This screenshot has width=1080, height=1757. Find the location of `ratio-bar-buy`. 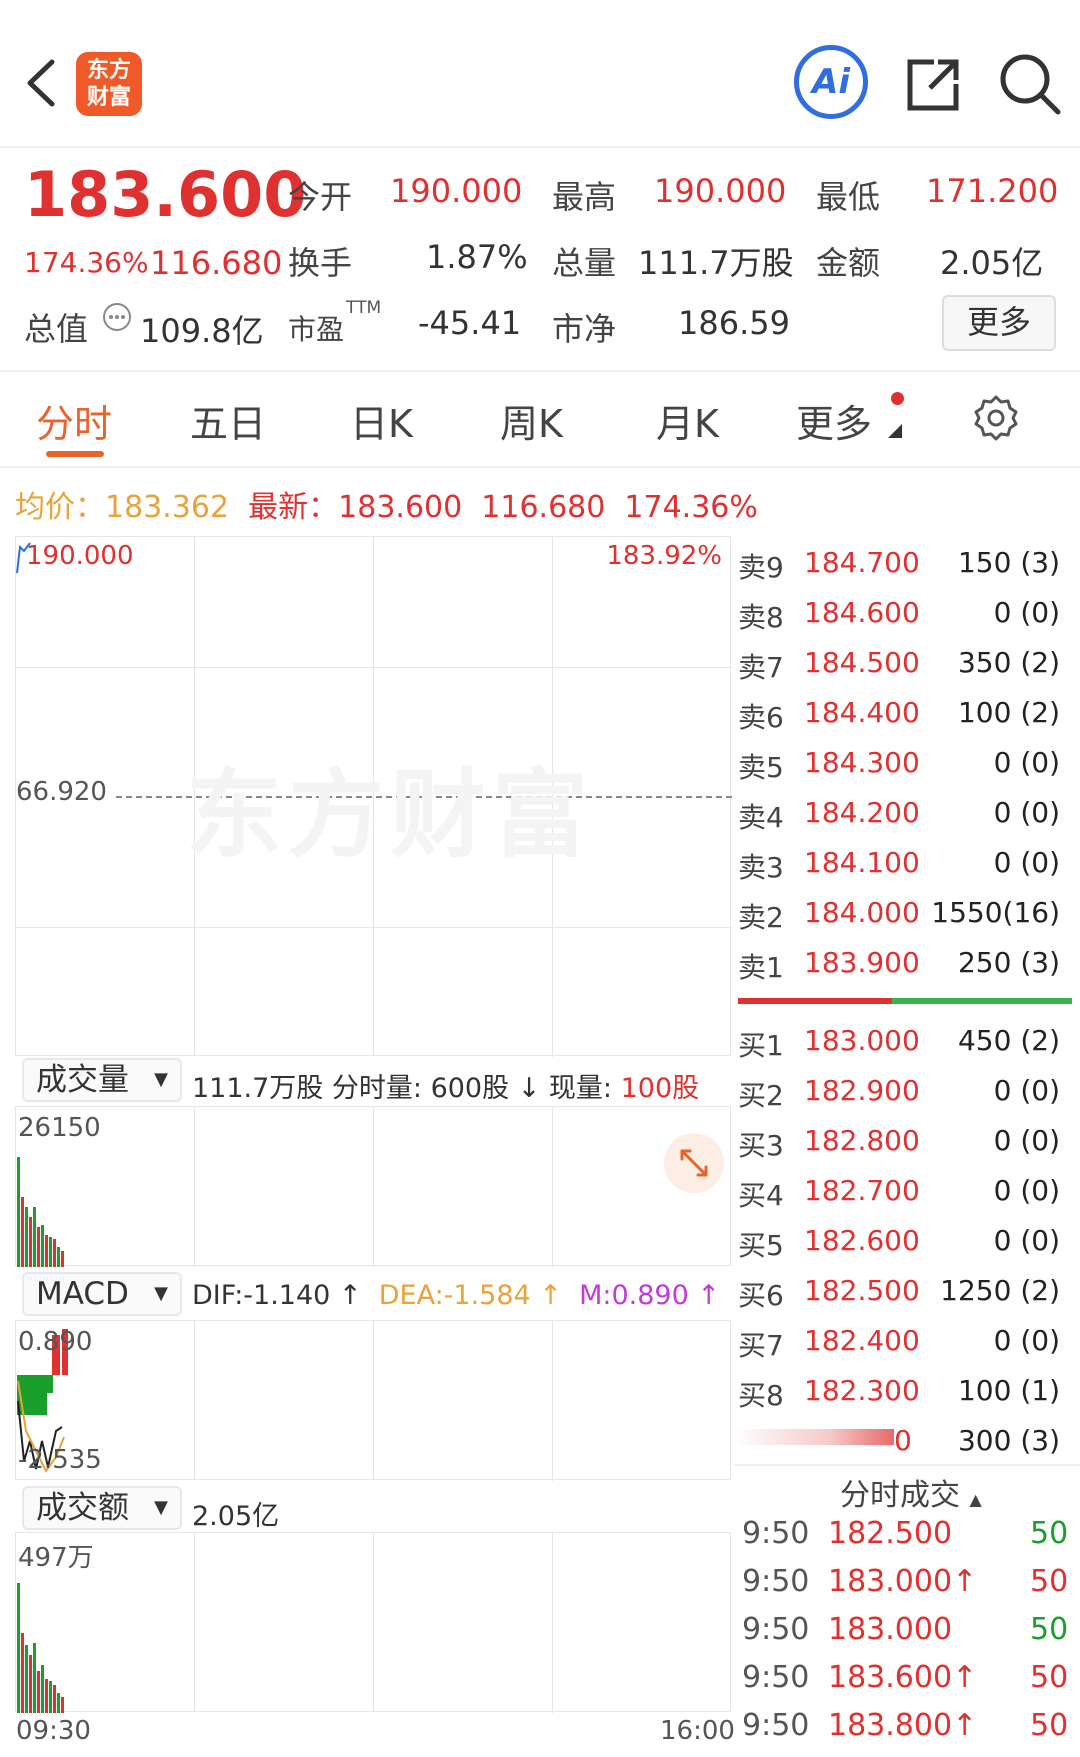

ratio-bar-buy is located at coordinates (982, 1001).